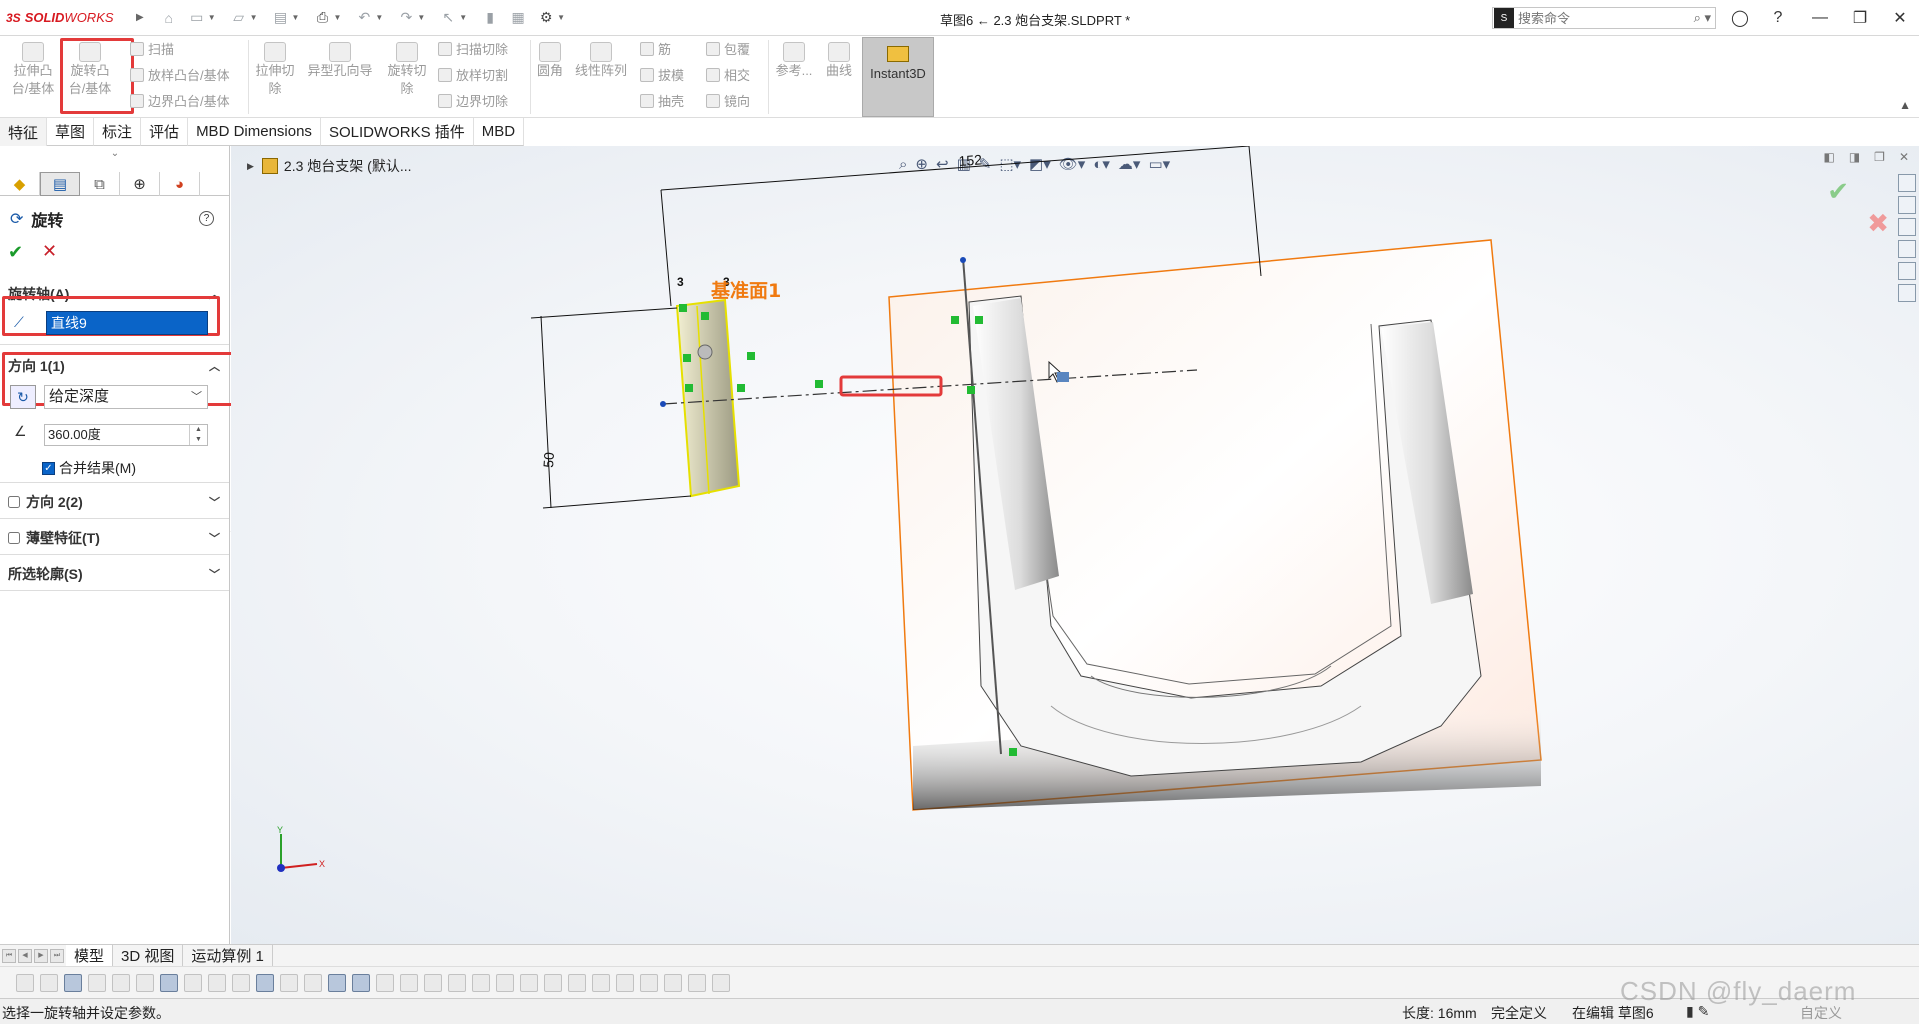 The image size is (1919, 1024). I want to click on sketch-center-point, so click(705, 352).